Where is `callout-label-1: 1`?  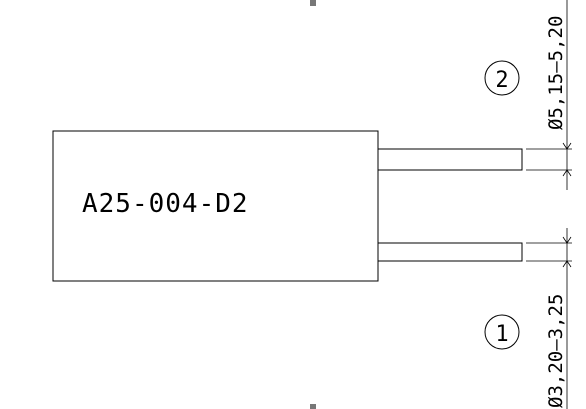 callout-label-1: 1 is located at coordinates (501, 334).